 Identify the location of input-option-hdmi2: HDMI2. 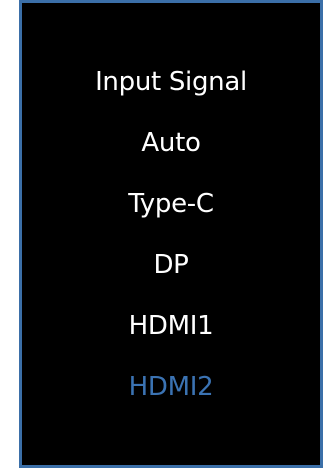
(171, 401).